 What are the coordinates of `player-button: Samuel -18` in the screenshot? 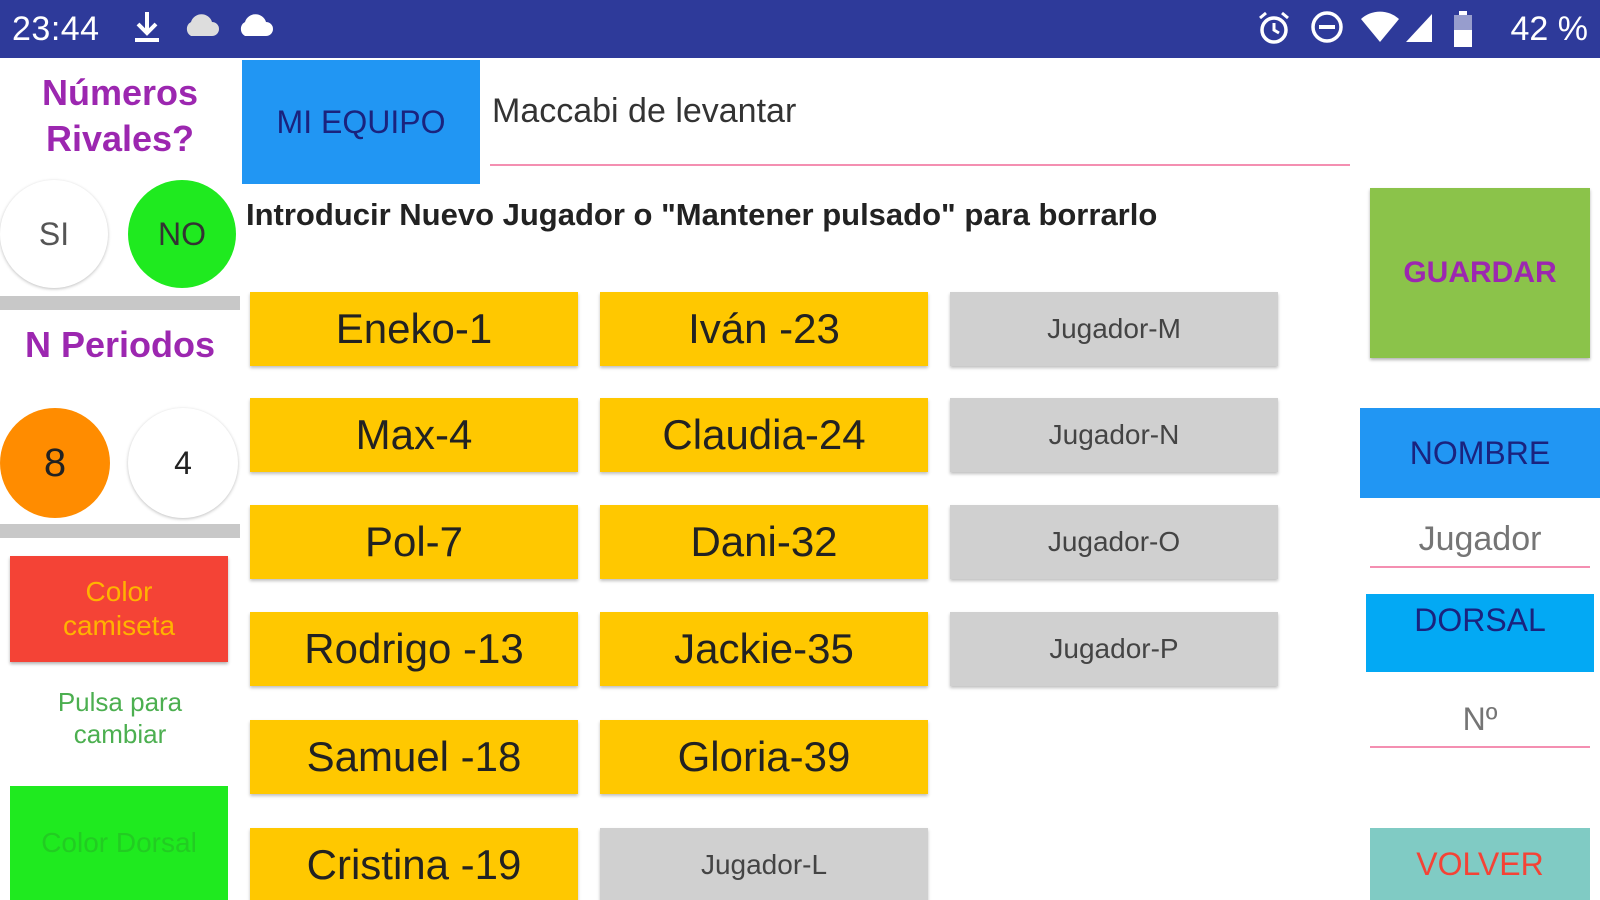 It's located at (414, 757).